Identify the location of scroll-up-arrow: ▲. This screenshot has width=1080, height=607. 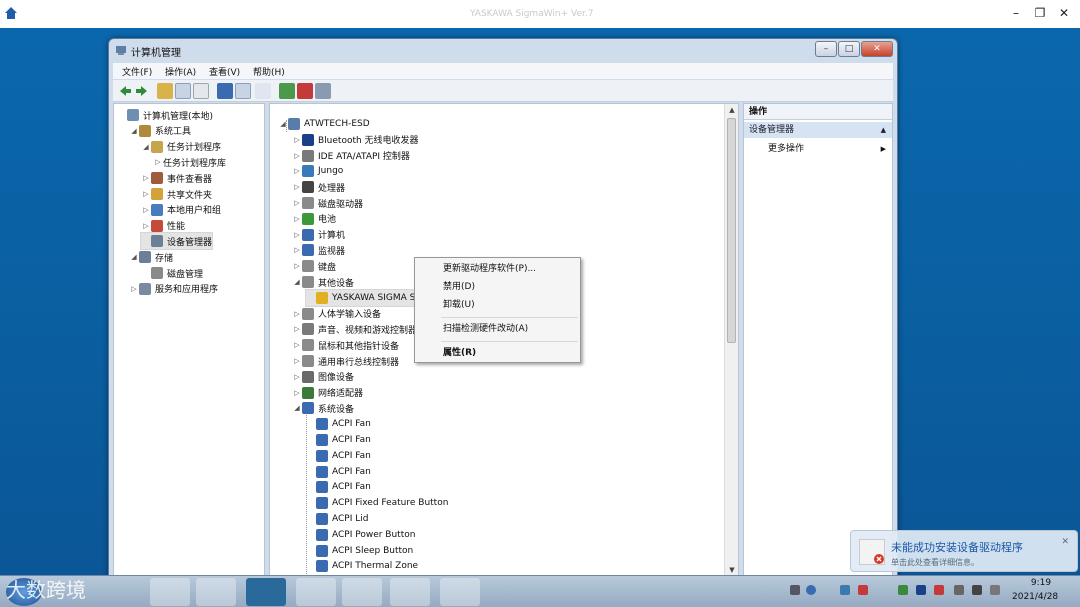
(731, 110).